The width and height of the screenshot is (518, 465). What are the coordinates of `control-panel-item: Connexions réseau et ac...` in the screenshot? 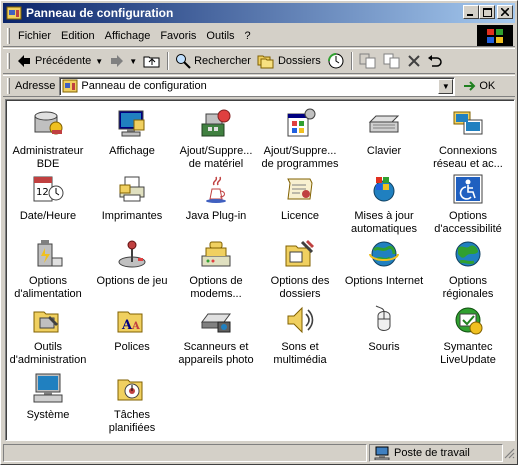 It's located at (468, 139).